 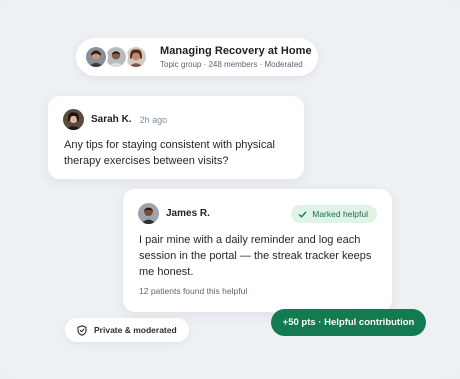 I want to click on marked-helpful-badge: Marked helpful, so click(x=334, y=214).